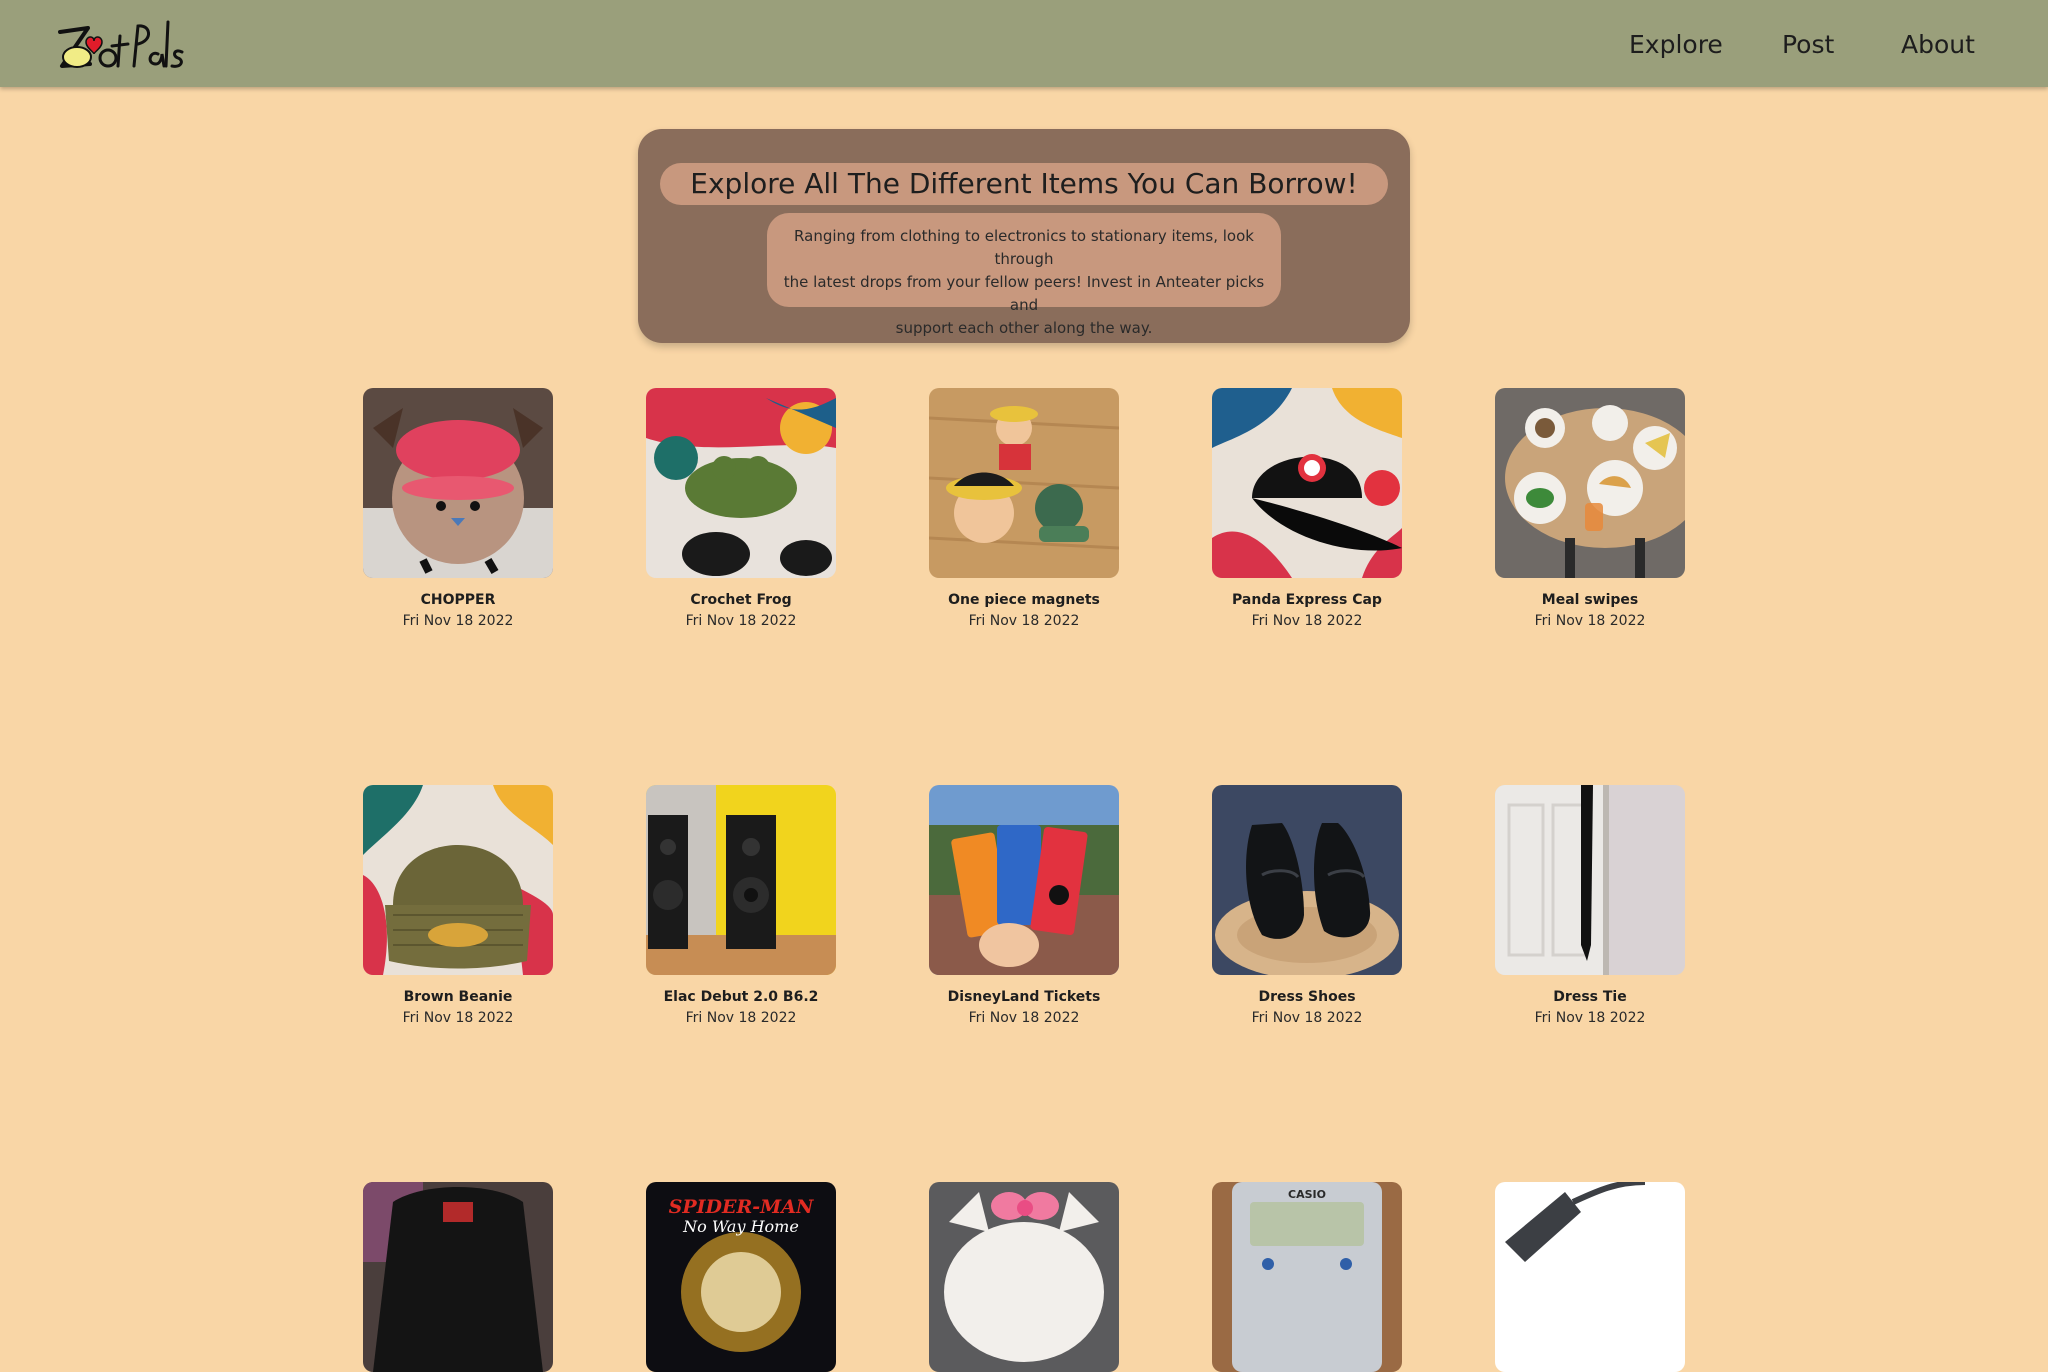 This screenshot has height=1372, width=2048. I want to click on item-card: Crochet Frog Fri Nov 18 2022, so click(741, 509).